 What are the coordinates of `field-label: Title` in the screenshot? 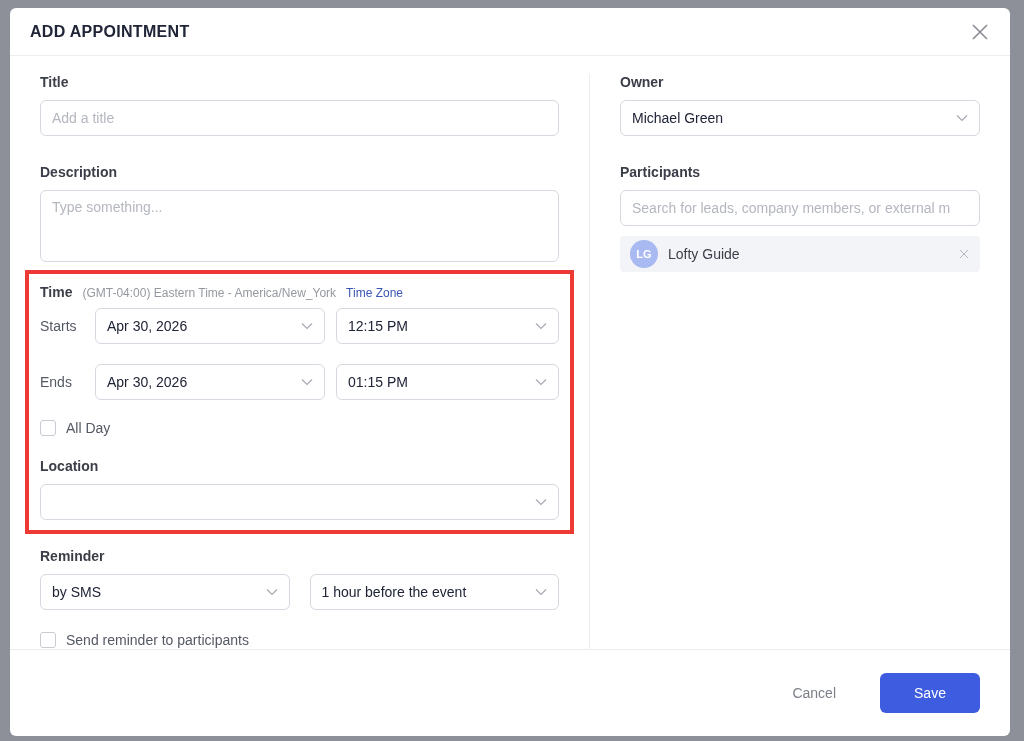 It's located at (55, 83).